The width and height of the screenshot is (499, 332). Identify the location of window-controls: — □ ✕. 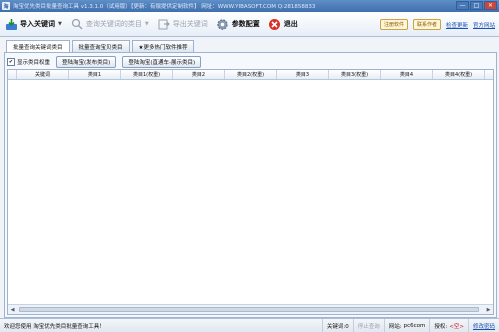
(476, 5).